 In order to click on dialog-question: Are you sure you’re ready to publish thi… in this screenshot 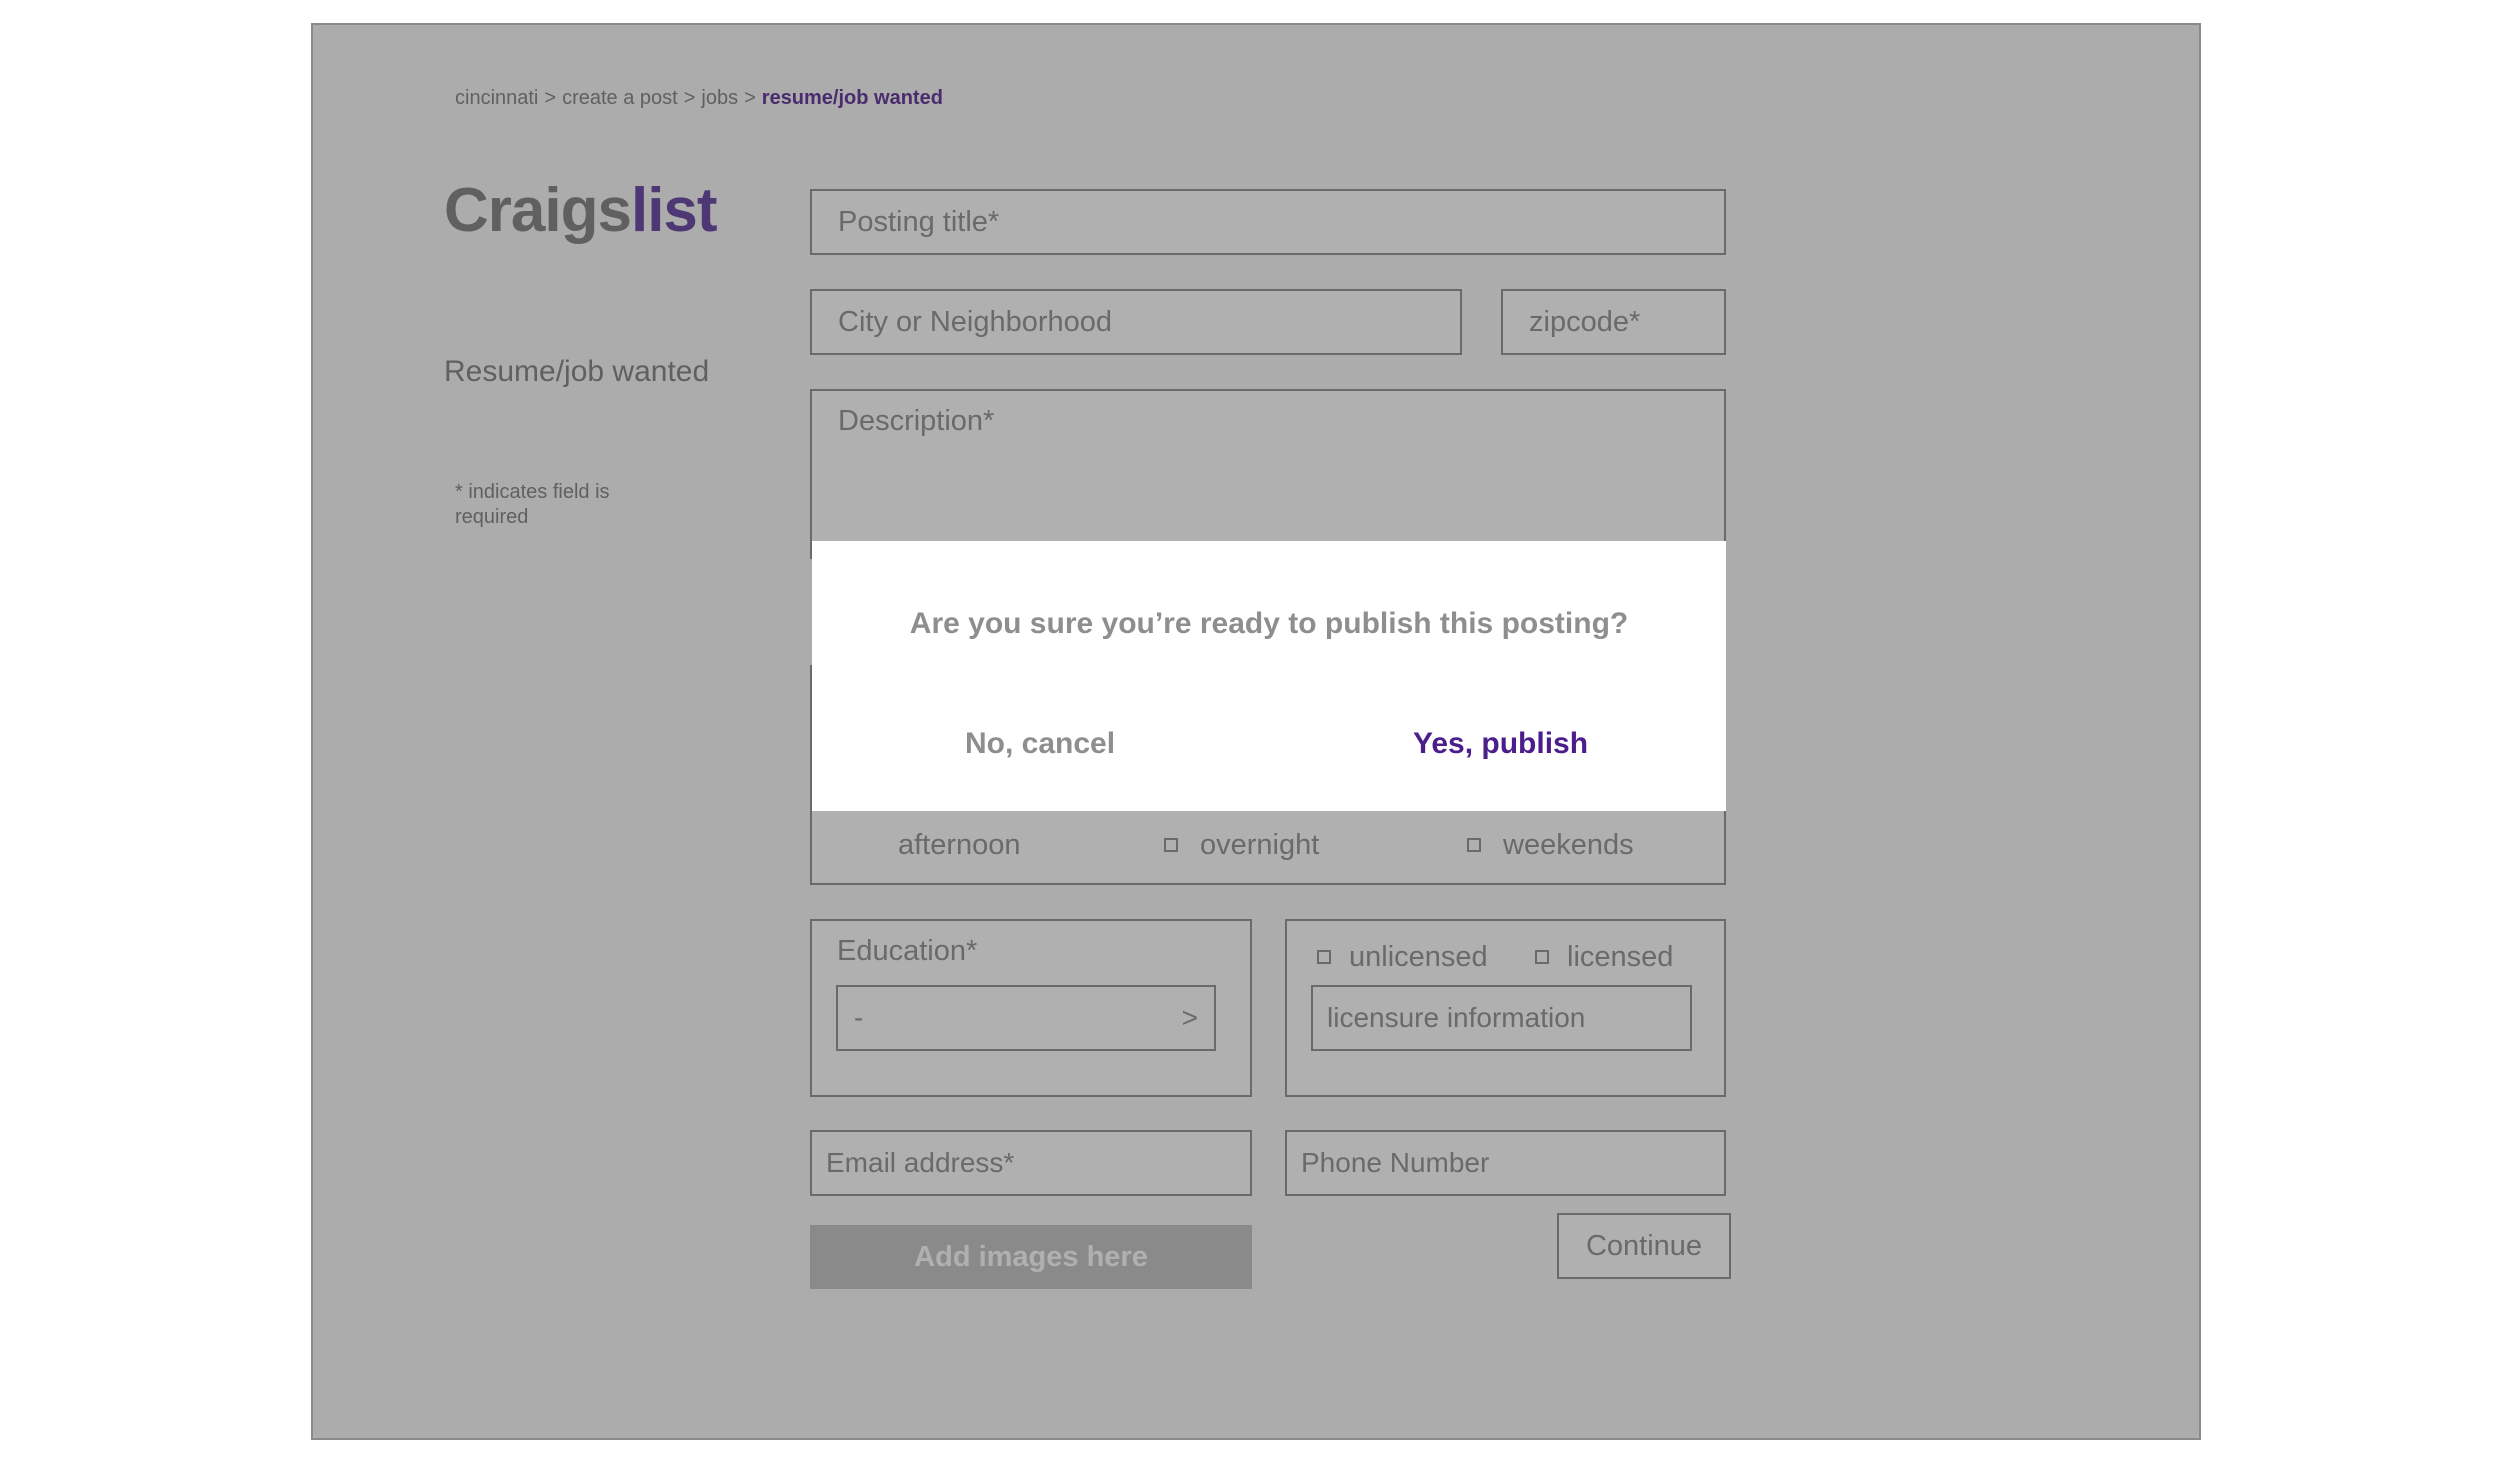, I will do `click(1269, 623)`.